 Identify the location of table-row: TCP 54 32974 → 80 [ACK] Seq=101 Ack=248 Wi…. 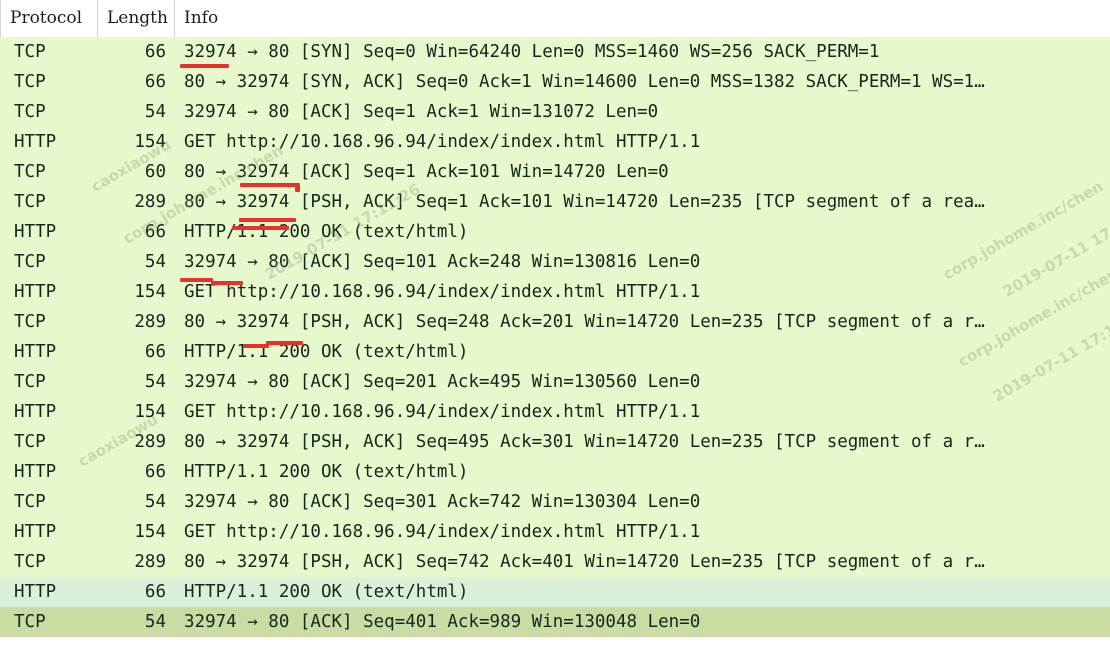
(555, 262).